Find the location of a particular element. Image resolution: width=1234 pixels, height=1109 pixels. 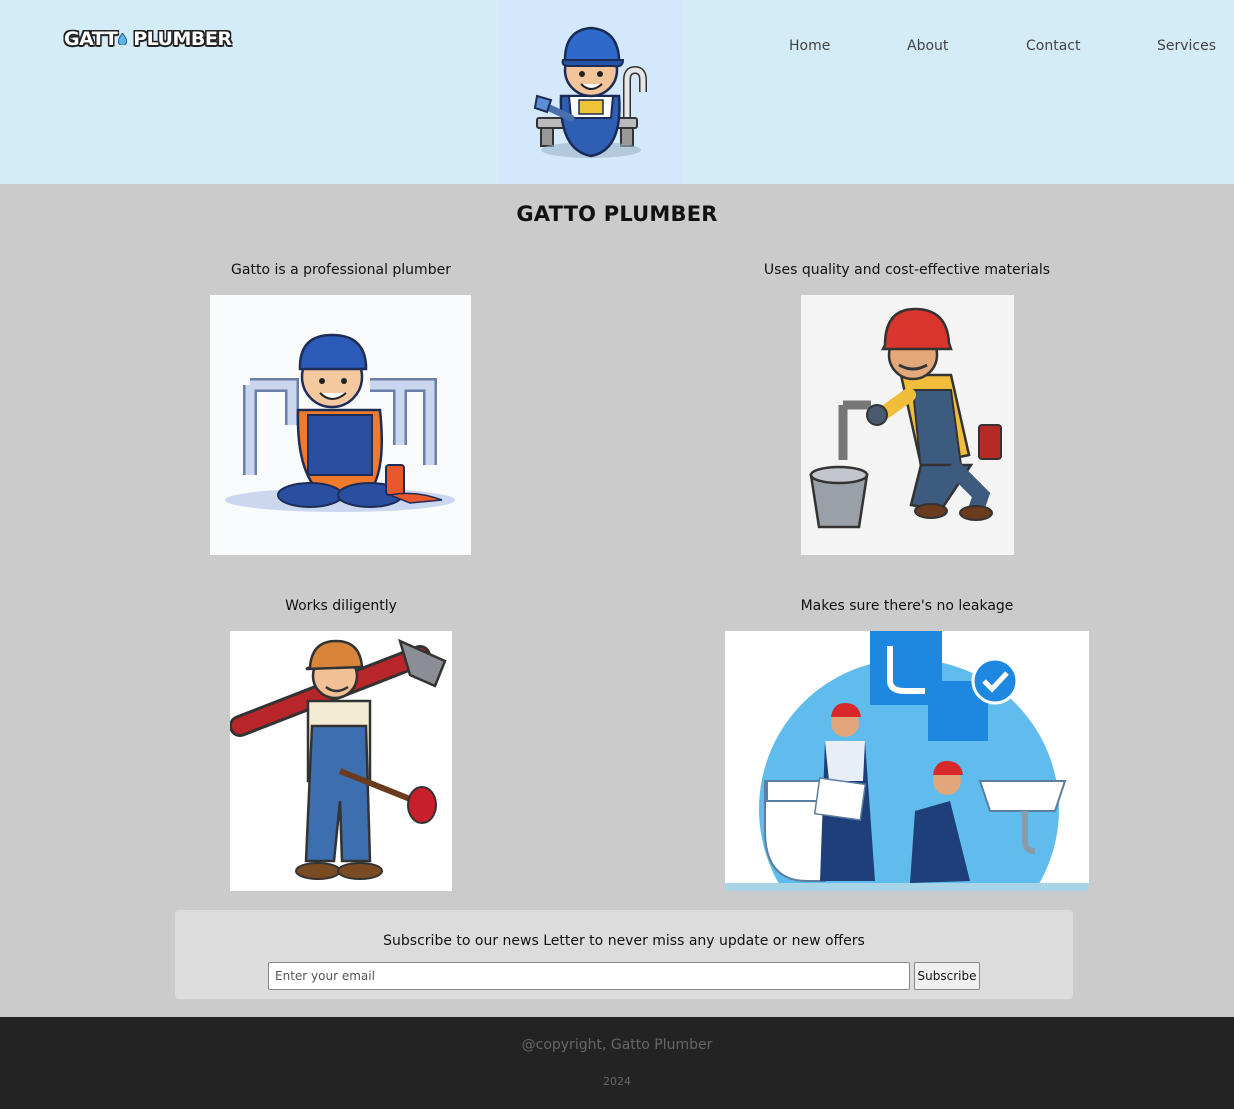

site-footer: @copyright, Gatto Plumber 2024 is located at coordinates (617, 1063).